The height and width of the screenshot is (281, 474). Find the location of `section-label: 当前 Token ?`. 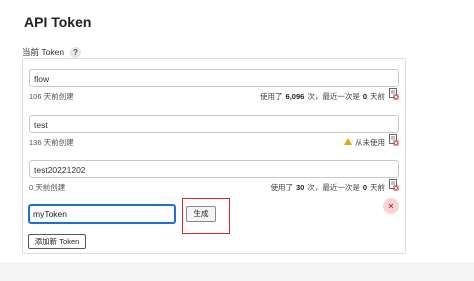

section-label: 当前 Token ? is located at coordinates (52, 52).